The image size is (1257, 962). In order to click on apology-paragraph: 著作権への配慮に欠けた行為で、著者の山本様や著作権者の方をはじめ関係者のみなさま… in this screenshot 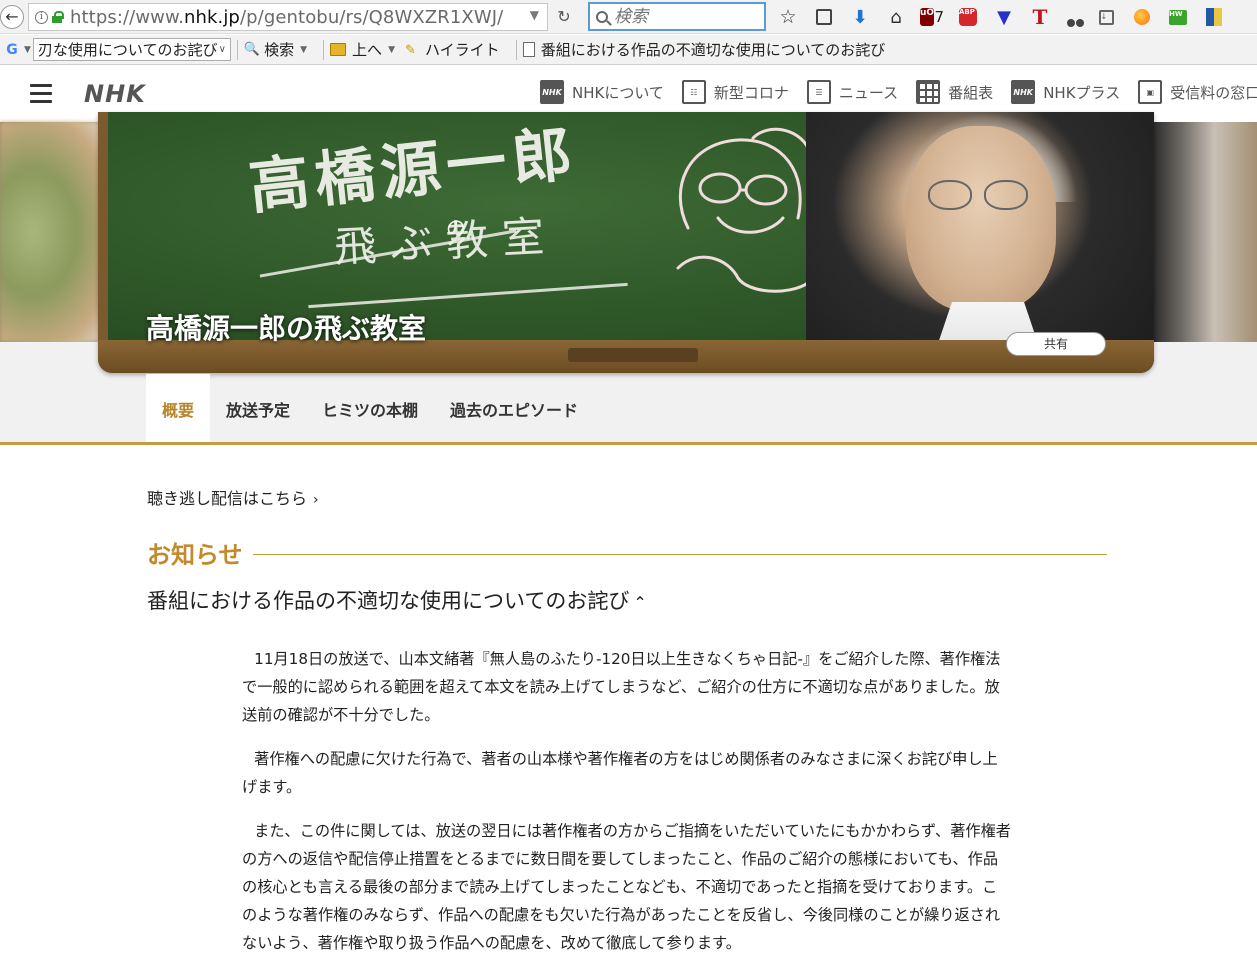, I will do `click(620, 773)`.